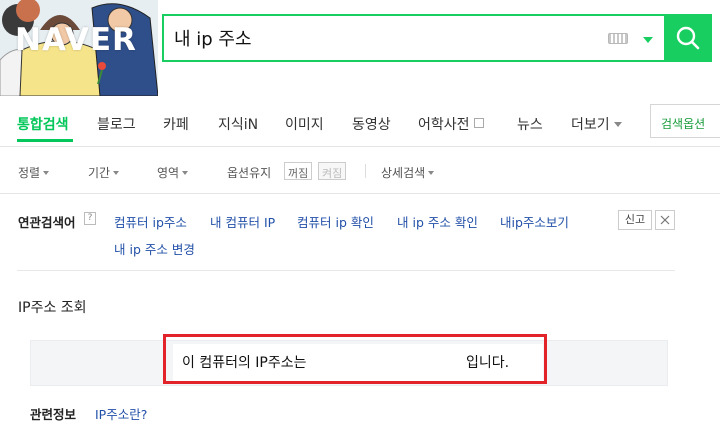  What do you see at coordinates (47, 222) in the screenshot?
I see `related-searches-title: 연관검색어` at bounding box center [47, 222].